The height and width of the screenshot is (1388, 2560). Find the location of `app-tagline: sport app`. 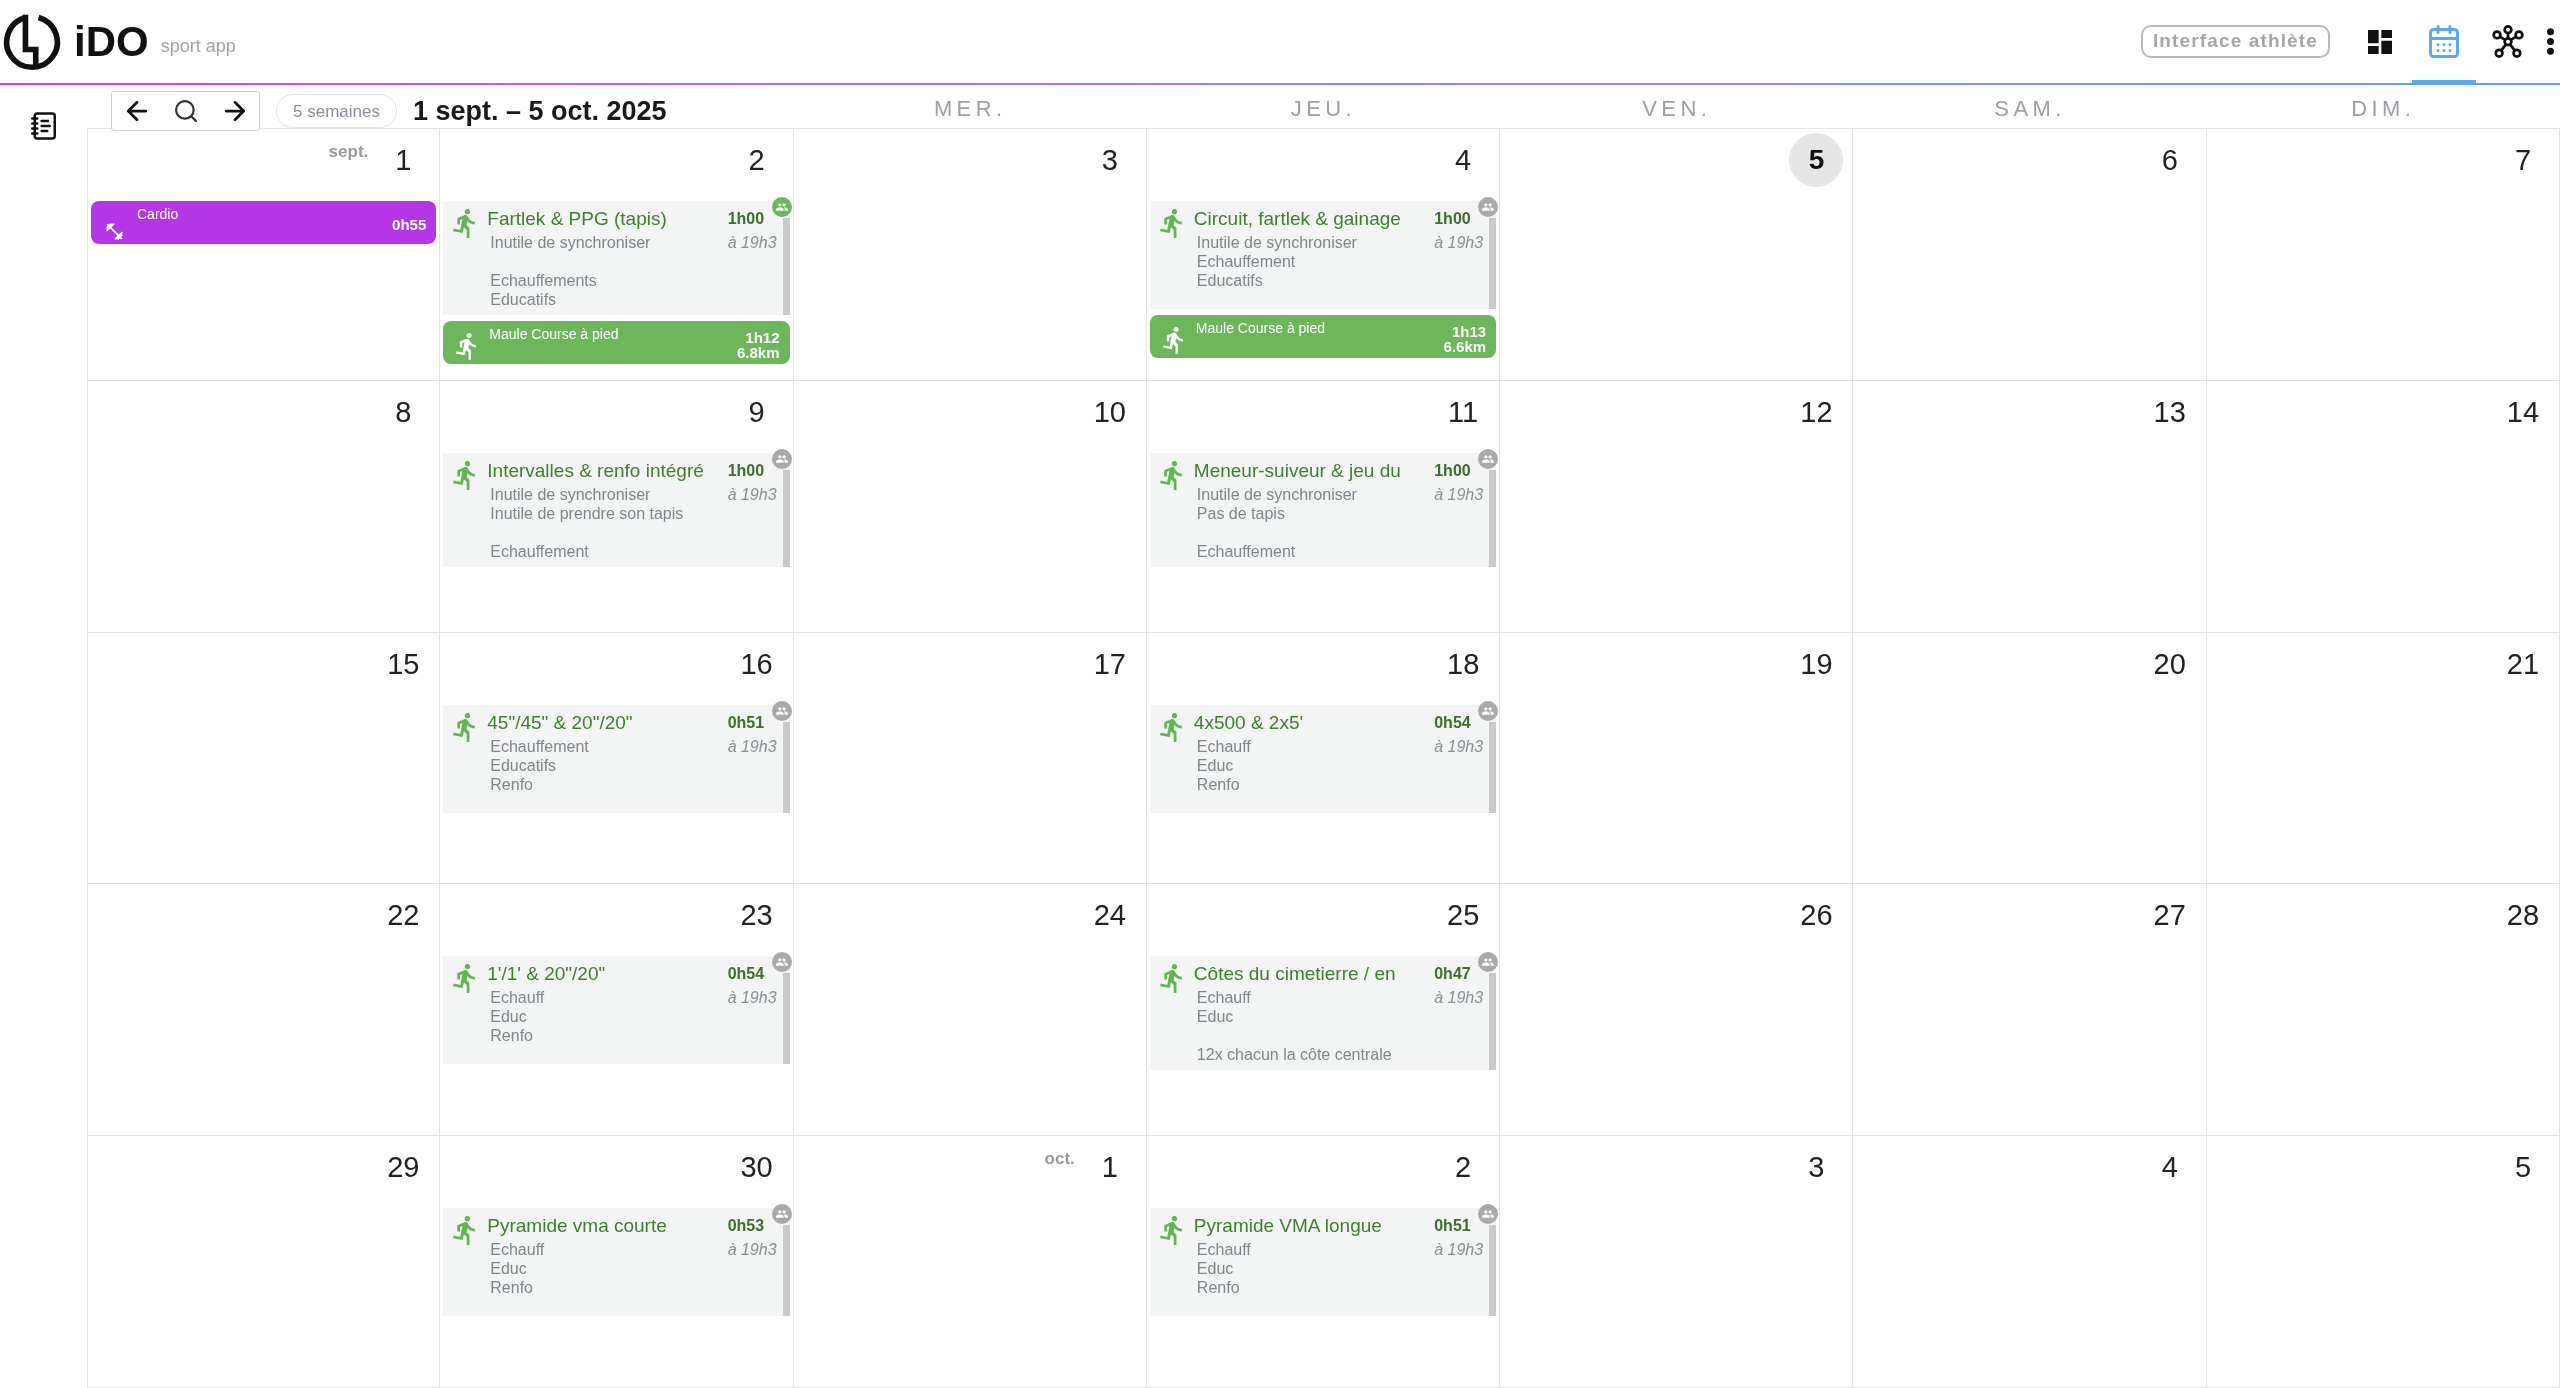

app-tagline: sport app is located at coordinates (198, 46).